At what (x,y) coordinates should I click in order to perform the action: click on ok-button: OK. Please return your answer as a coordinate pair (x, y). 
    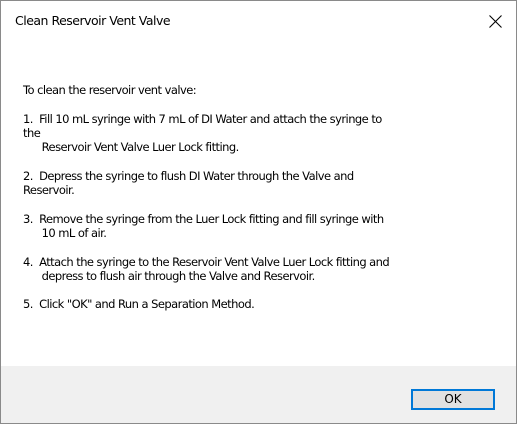
    Looking at the image, I should click on (453, 399).